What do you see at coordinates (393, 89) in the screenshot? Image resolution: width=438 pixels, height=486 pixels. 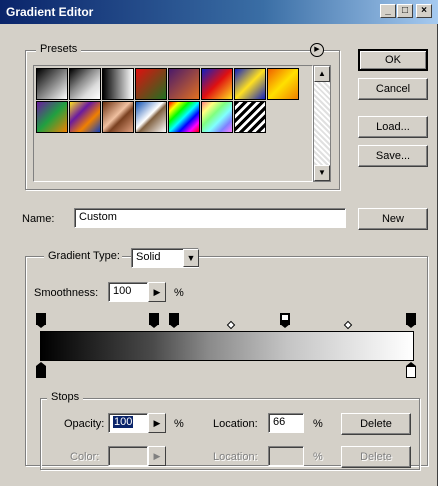 I see `cancel-button: Cancel` at bounding box center [393, 89].